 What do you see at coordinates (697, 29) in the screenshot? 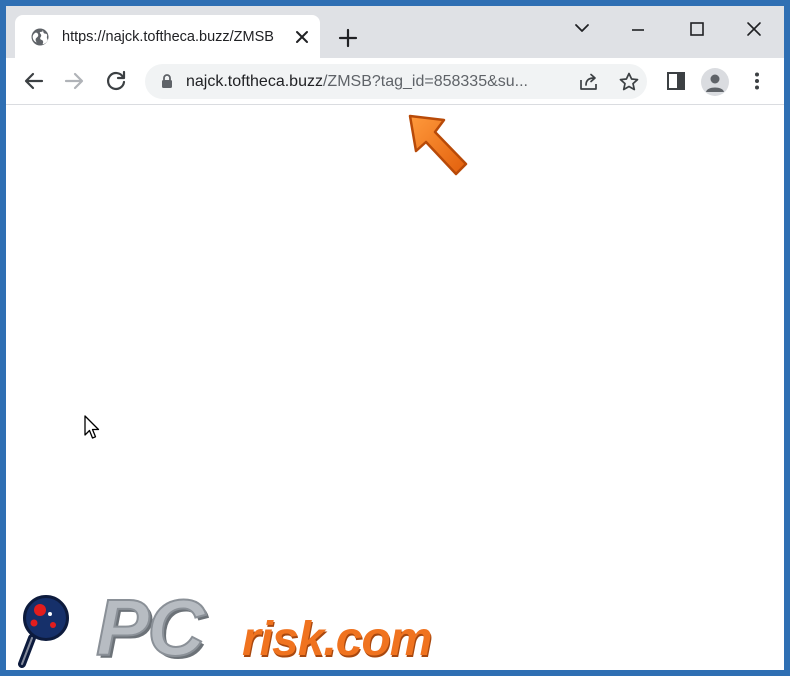
I see `maximize-icon` at bounding box center [697, 29].